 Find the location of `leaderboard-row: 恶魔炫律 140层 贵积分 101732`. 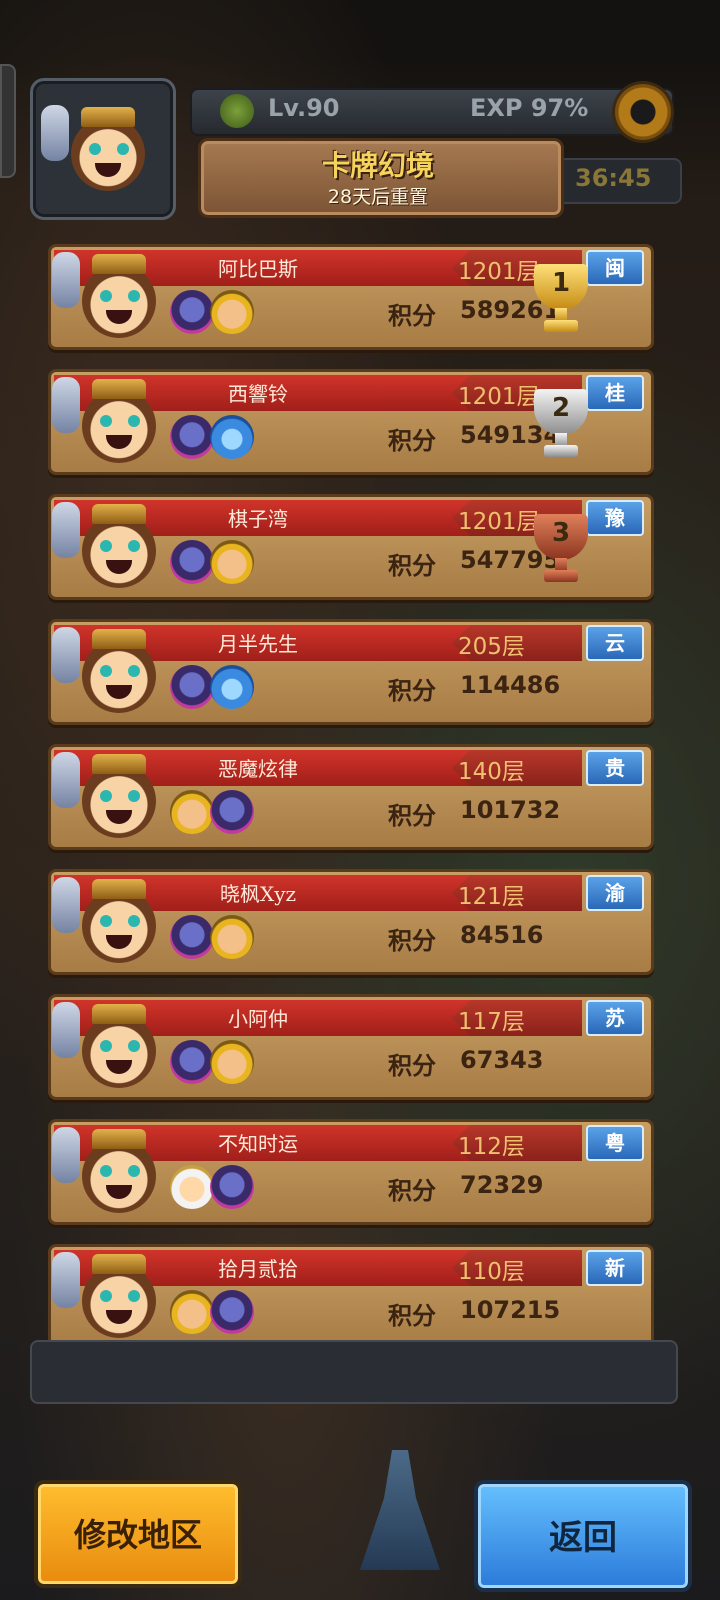

leaderboard-row: 恶魔炫律 140层 贵积分 101732 is located at coordinates (351, 795).